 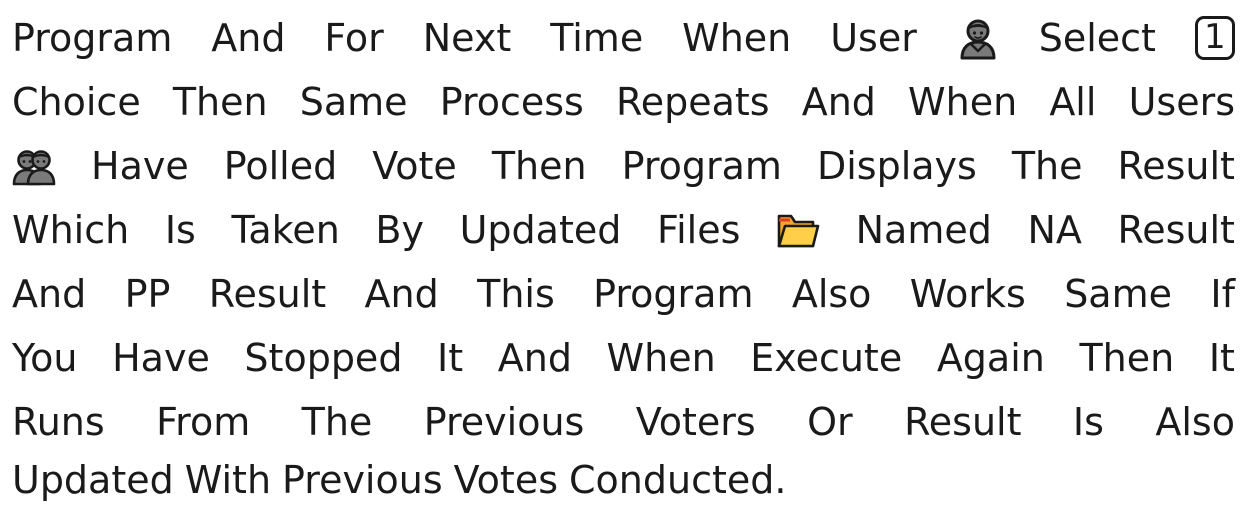 I want to click on word: Named, so click(x=923, y=230).